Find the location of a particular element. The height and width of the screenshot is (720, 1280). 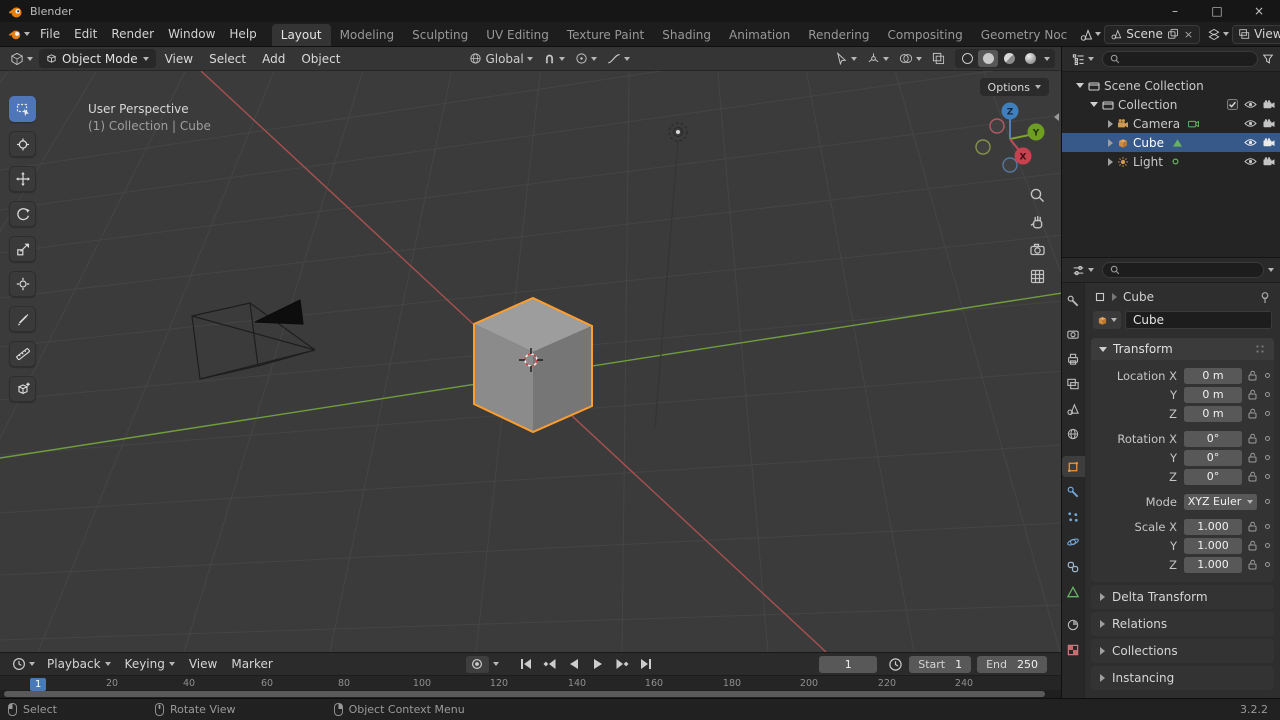

pan-hand-icon is located at coordinates (1037, 222).